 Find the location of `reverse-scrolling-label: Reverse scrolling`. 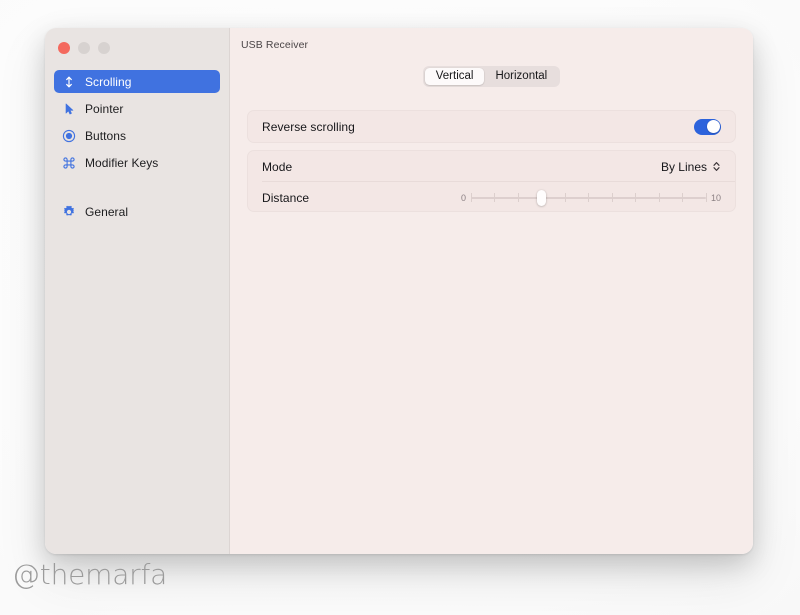

reverse-scrolling-label: Reverse scrolling is located at coordinates (308, 126).